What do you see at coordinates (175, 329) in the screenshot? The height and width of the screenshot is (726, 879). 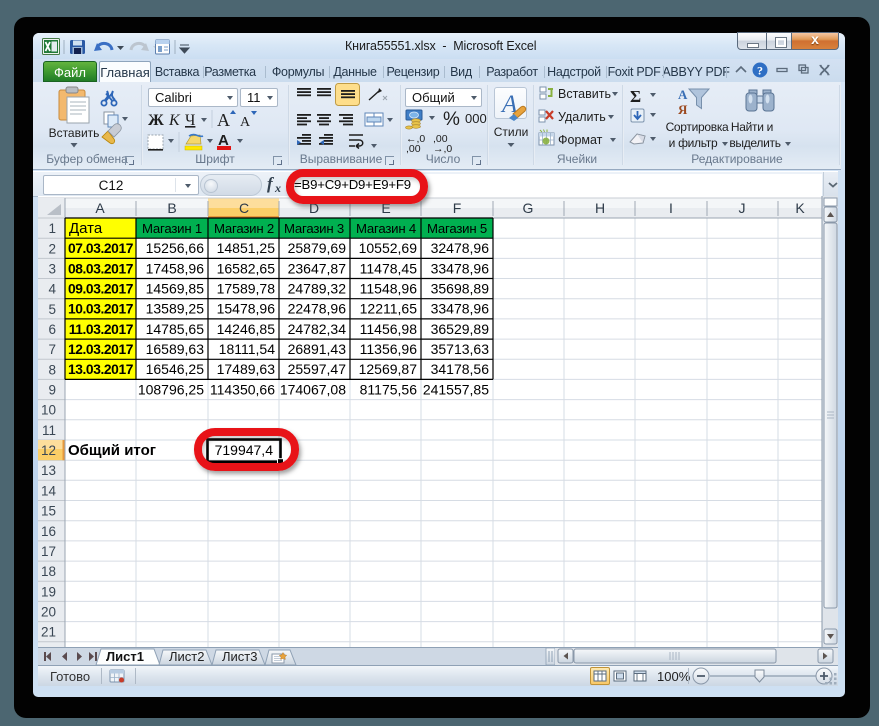 I see `svg-text: 14785,65` at bounding box center [175, 329].